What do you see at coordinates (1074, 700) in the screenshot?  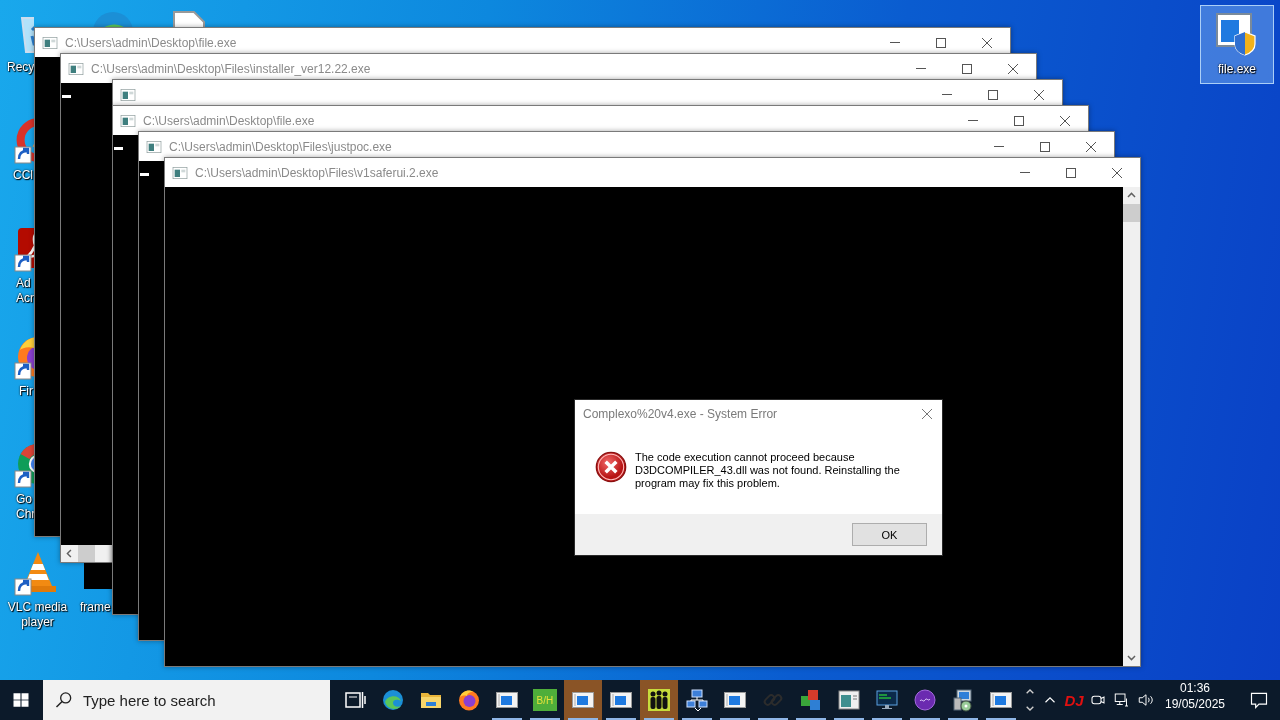 I see `tray-badge: DJ` at bounding box center [1074, 700].